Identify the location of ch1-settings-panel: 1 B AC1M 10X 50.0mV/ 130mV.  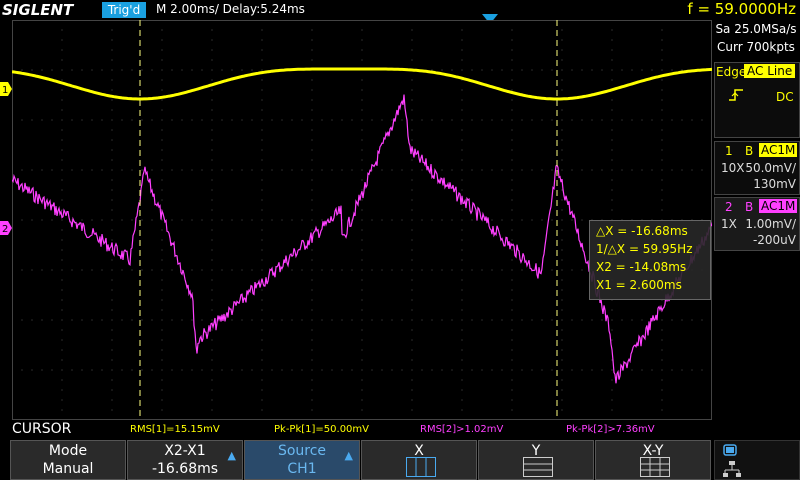
(757, 168).